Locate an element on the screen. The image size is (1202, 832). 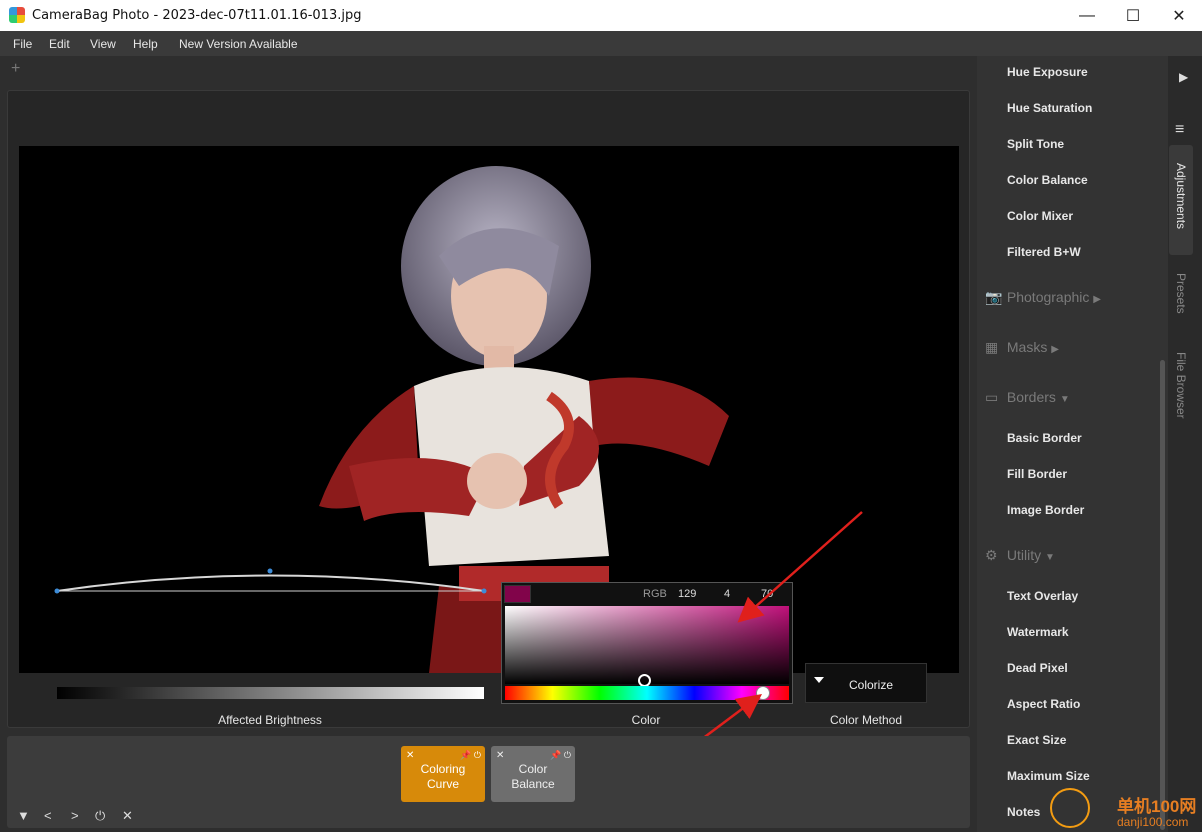
card-label-line2: Curve is located at coordinates (442, 784).